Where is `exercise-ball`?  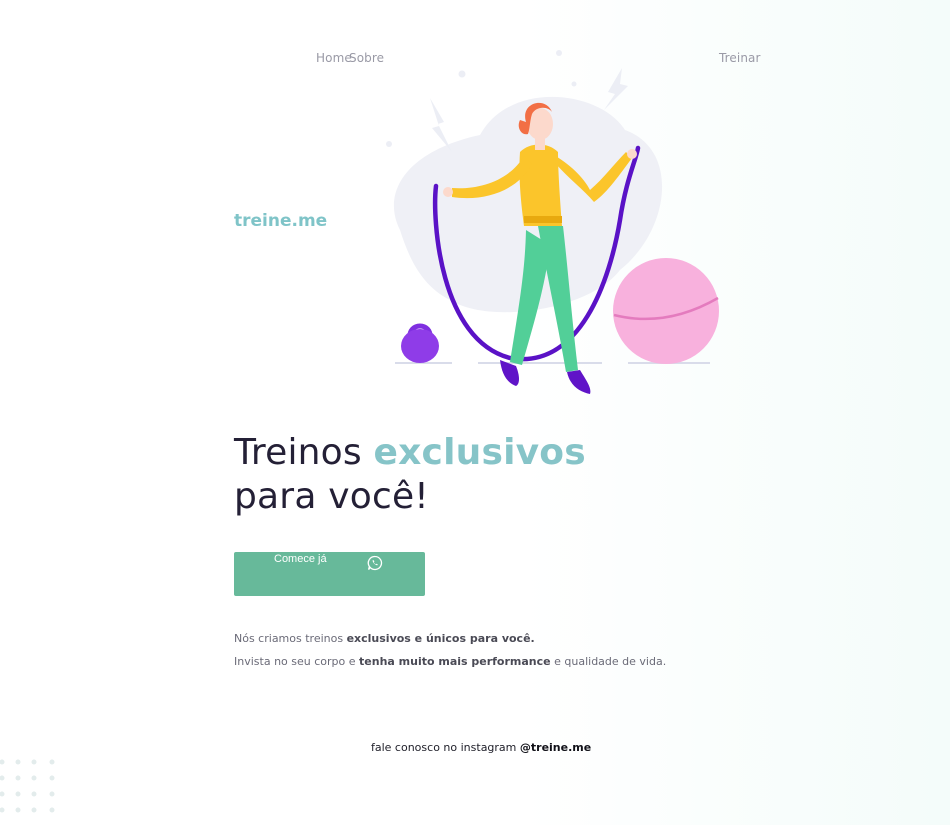 exercise-ball is located at coordinates (666, 311).